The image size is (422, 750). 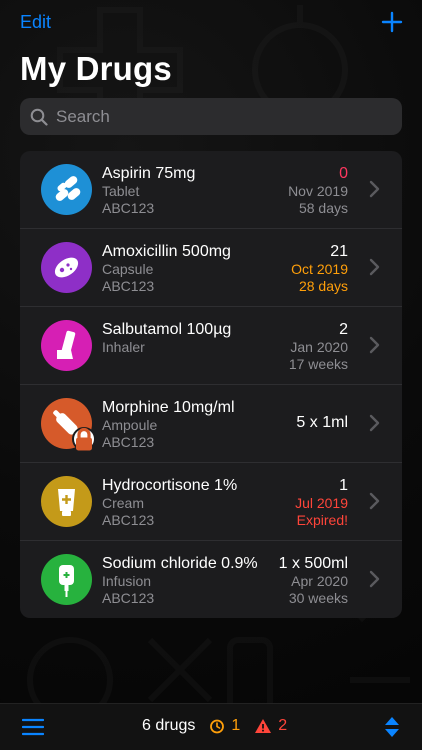 I want to click on drug-quantity: 21, so click(x=339, y=251).